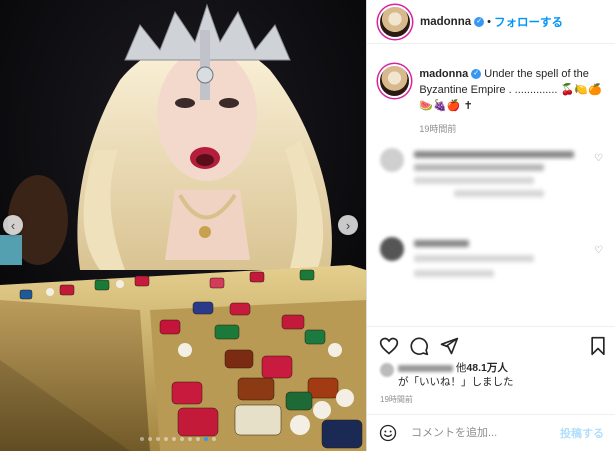  I want to click on follow-button: フォローする, so click(528, 22).